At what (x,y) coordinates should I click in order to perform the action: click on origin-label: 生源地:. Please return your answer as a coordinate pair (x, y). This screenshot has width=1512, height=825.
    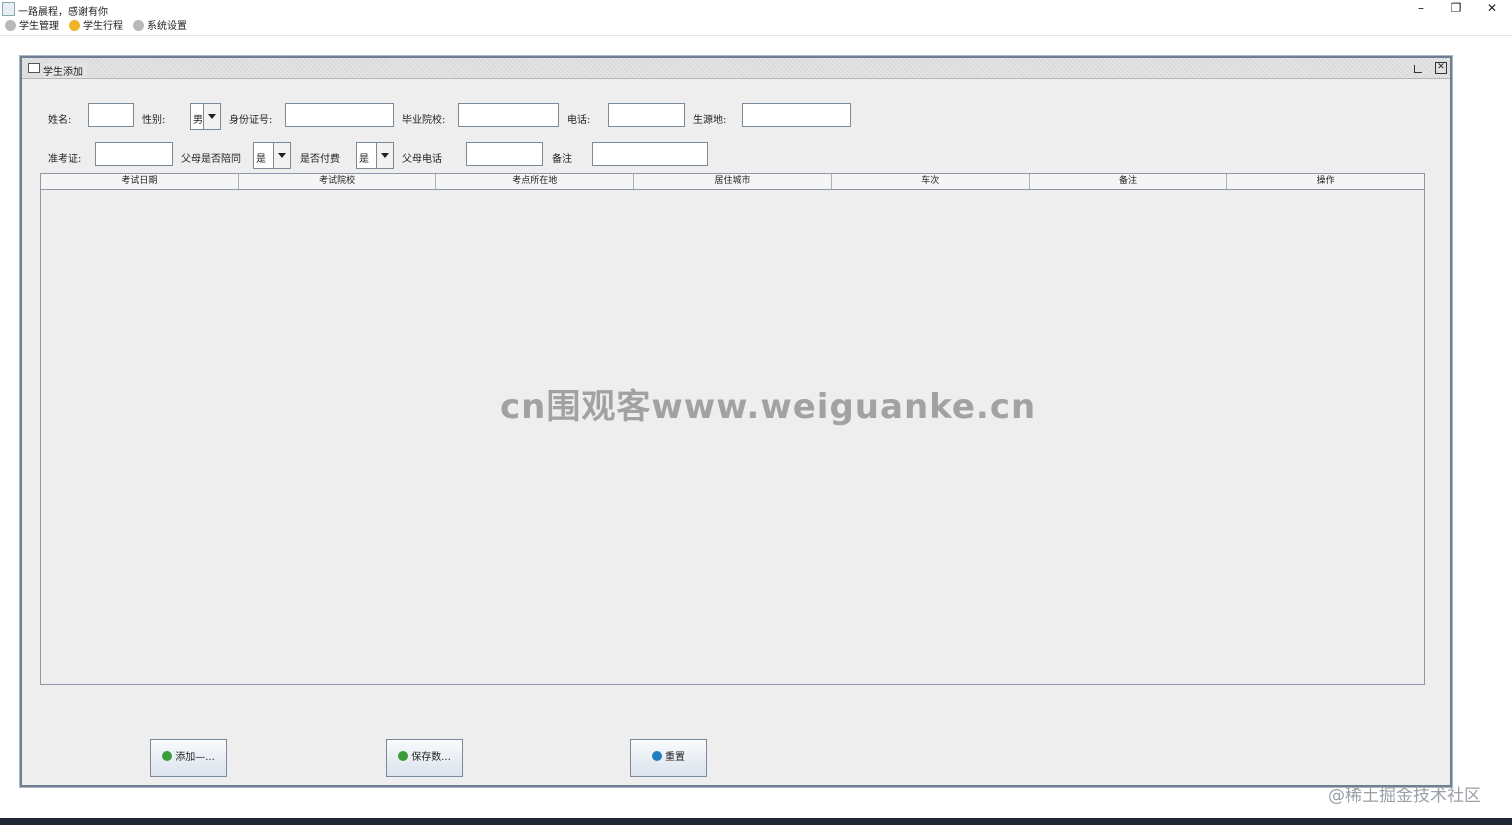
    Looking at the image, I should click on (710, 120).